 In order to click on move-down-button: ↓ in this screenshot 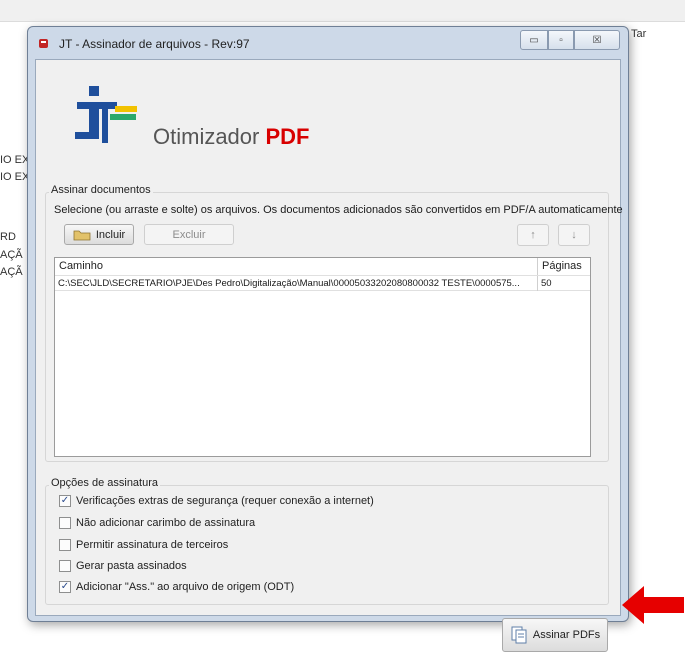, I will do `click(574, 235)`.